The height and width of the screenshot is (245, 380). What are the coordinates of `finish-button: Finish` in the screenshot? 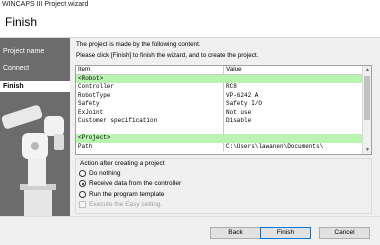 It's located at (285, 233).